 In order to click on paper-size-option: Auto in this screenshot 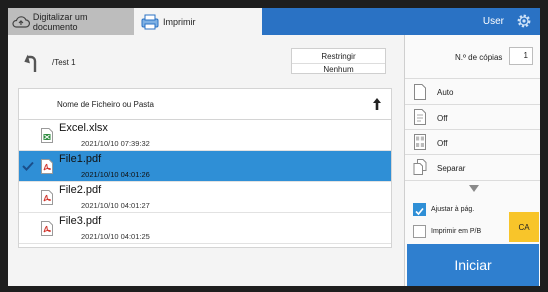, I will do `click(472, 92)`.